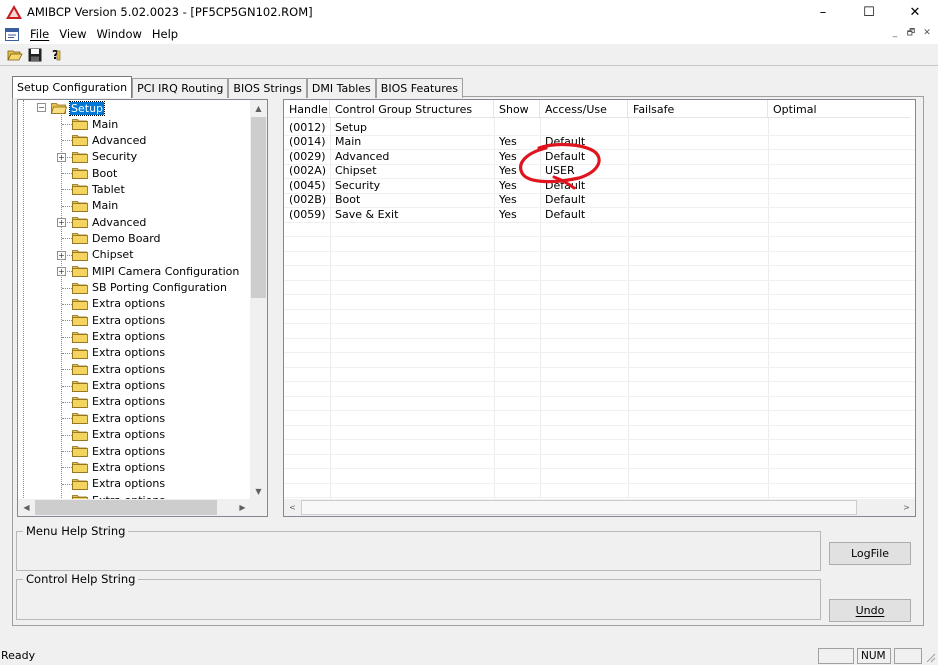 The width and height of the screenshot is (938, 665). I want to click on menu-file: File, so click(39, 34).